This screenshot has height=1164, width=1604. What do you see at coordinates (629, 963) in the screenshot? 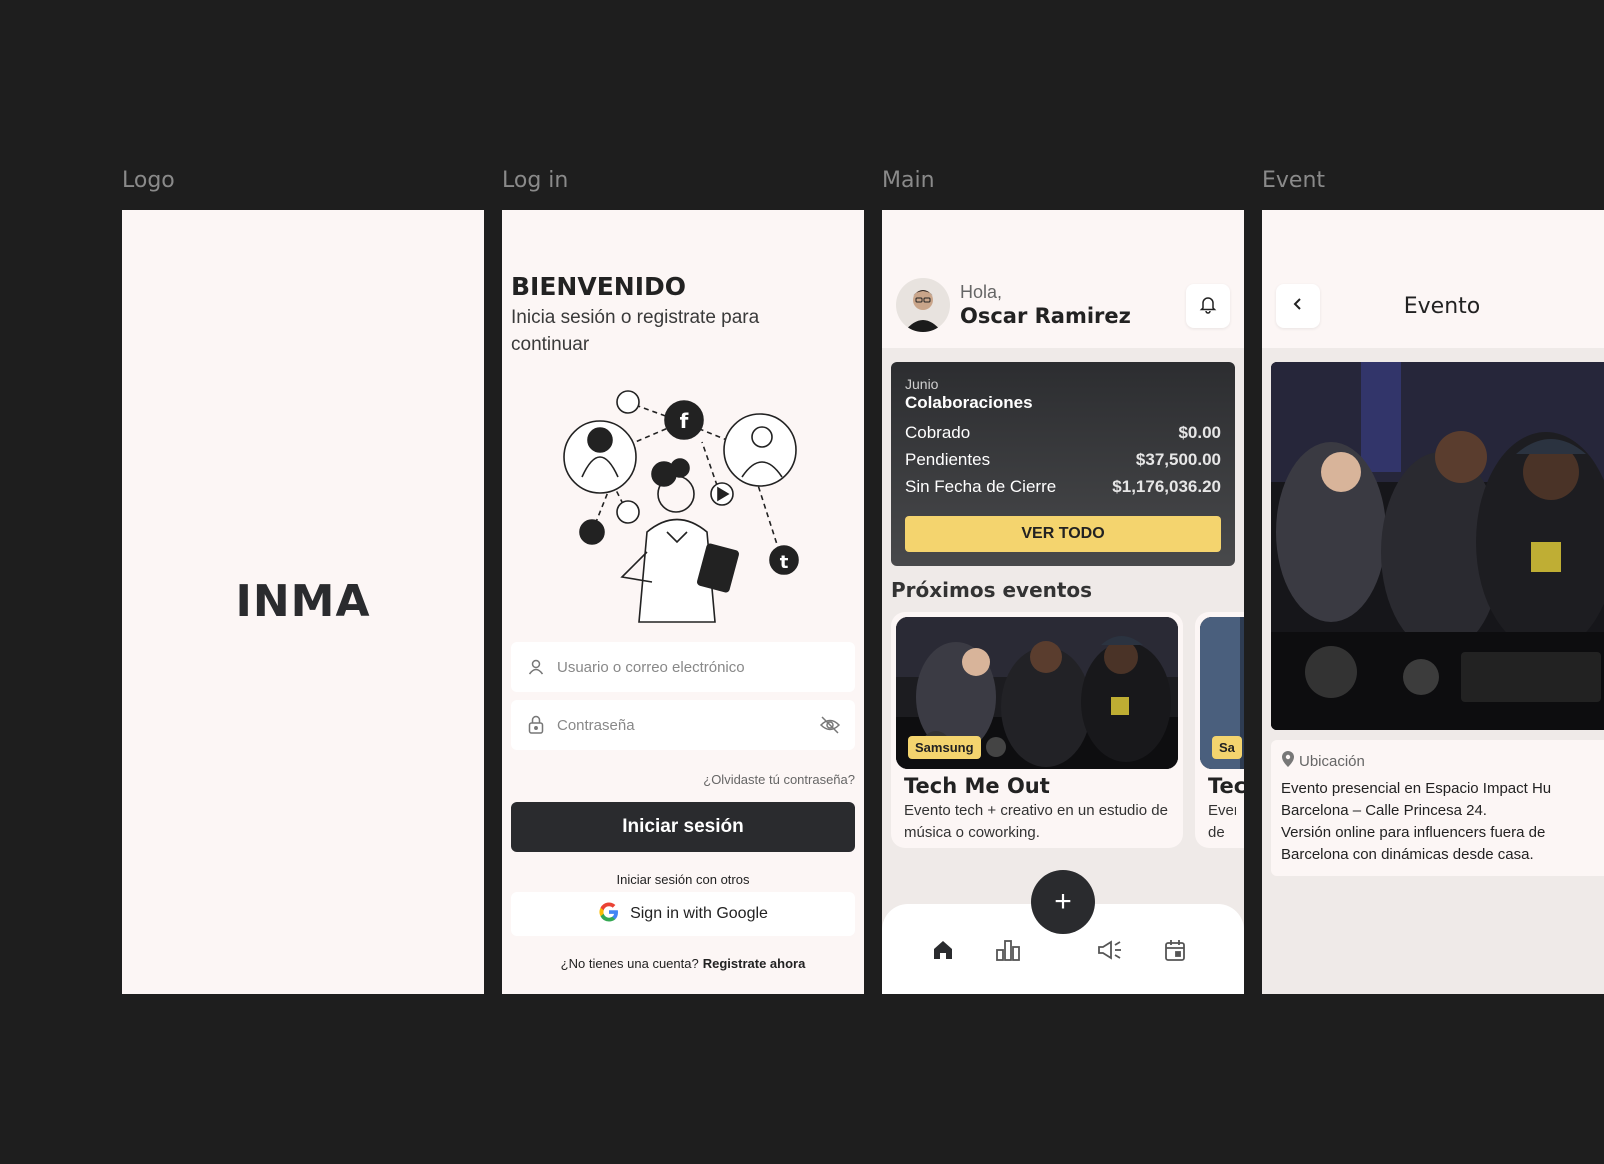
I see `no-account-text: ¿No tienes una cuenta?` at bounding box center [629, 963].